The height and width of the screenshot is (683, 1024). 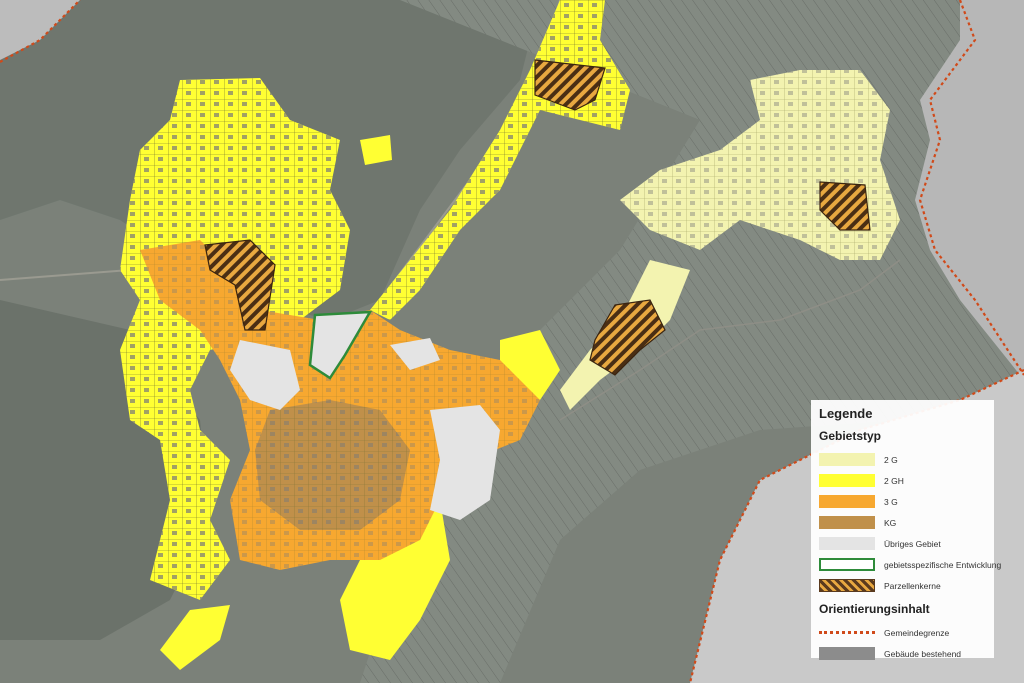 What do you see at coordinates (890, 522) in the screenshot?
I see `legend-label: KG` at bounding box center [890, 522].